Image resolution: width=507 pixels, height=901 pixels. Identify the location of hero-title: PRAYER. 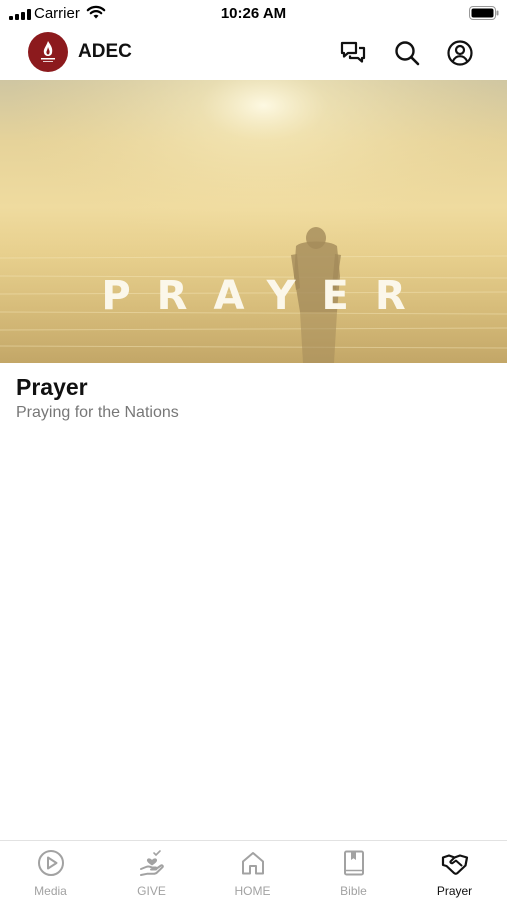
(266, 296).